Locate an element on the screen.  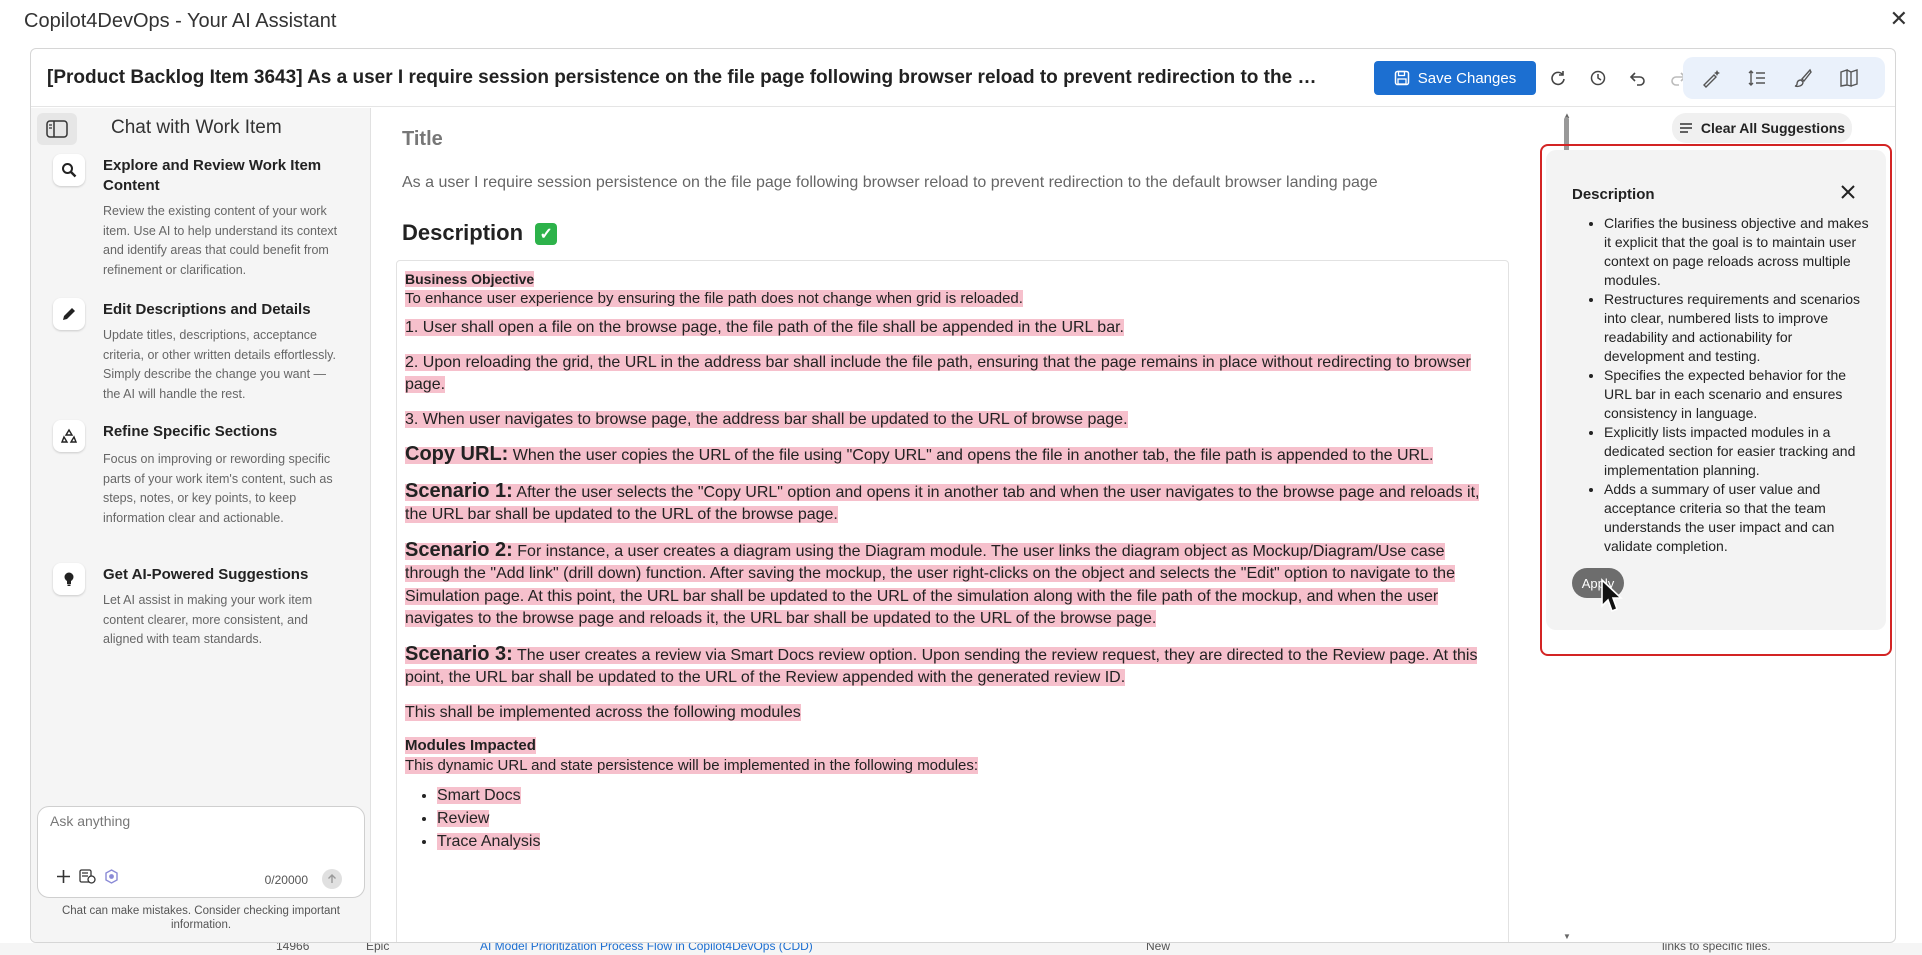
close-icon is located at coordinates (1848, 192).